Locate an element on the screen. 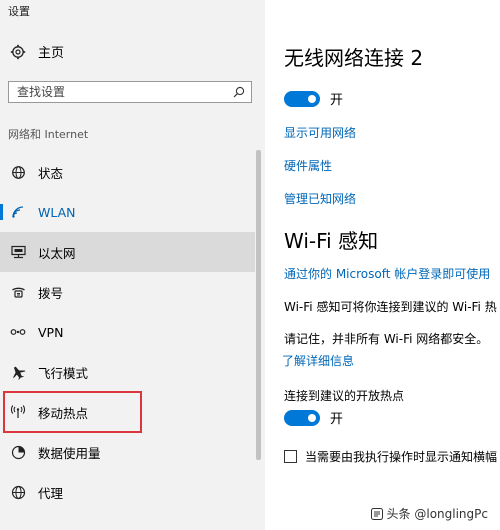 The image size is (500, 530). sidebar-item-proxy: 代理 is located at coordinates (127, 492).